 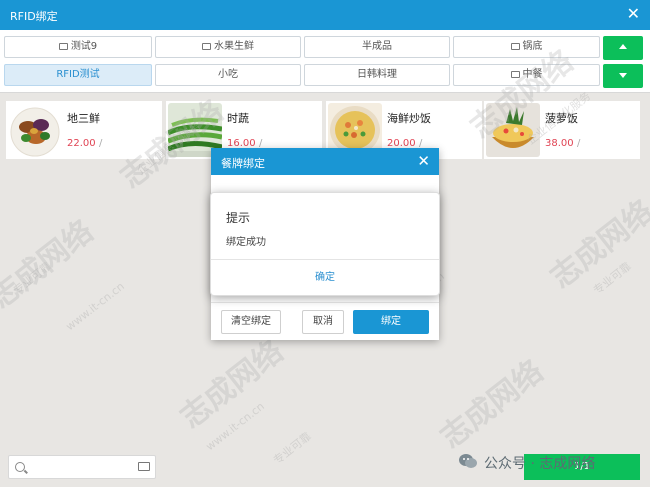 I want to click on alert-title: 提示, so click(x=238, y=218).